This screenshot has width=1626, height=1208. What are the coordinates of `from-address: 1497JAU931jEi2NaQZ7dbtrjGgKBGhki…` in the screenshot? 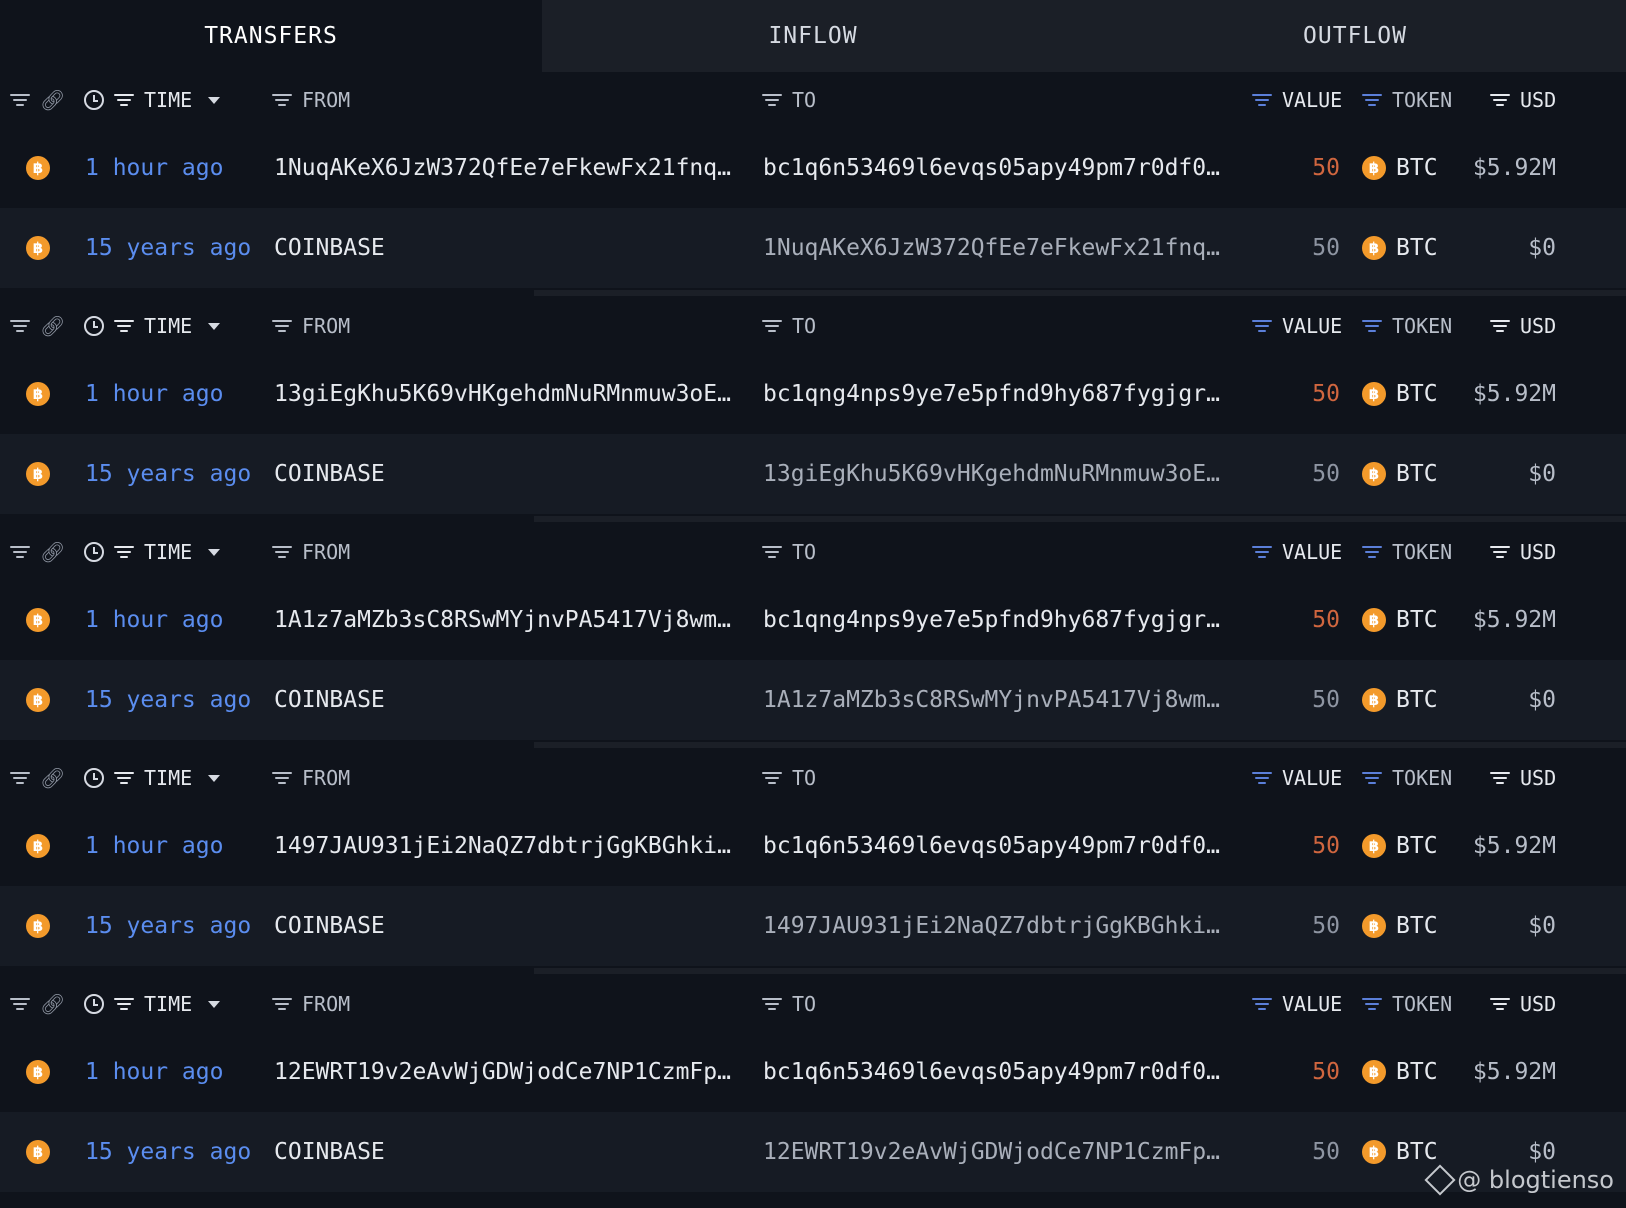 It's located at (502, 846).